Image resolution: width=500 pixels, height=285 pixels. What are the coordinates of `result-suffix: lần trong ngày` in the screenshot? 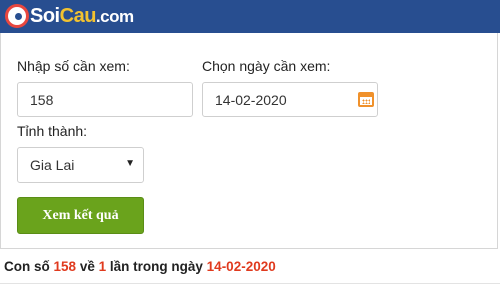 It's located at (156, 266).